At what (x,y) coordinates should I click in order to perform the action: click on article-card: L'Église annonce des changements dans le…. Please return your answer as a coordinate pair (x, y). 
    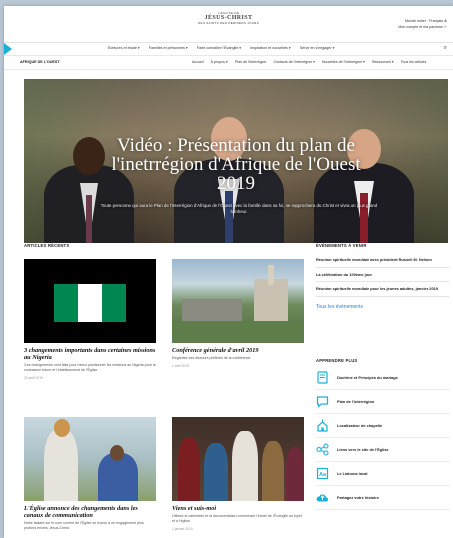
    Looking at the image, I should click on (90, 474).